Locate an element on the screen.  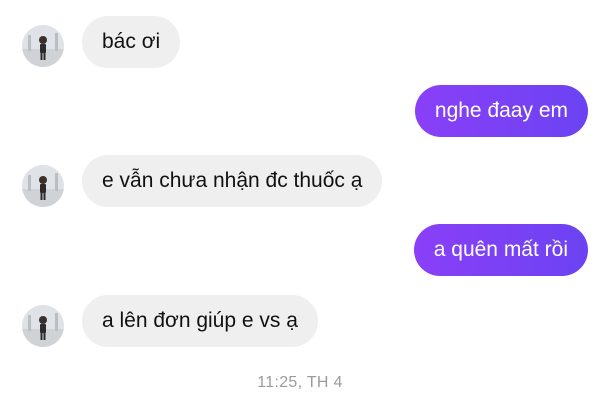
message-bubble-incoming: e vẫn chưa nhận đc thuốc ạ is located at coordinates (232, 181).